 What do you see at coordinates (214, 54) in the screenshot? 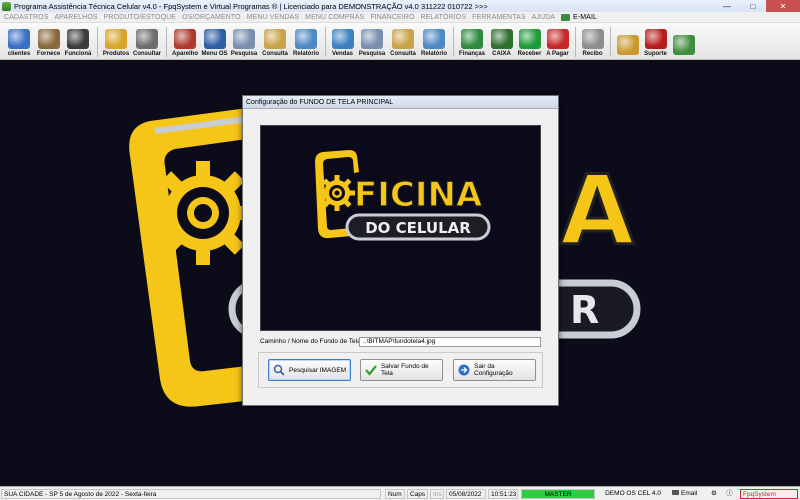
I see `toolbar-button-label: Menu OS` at bounding box center [214, 54].